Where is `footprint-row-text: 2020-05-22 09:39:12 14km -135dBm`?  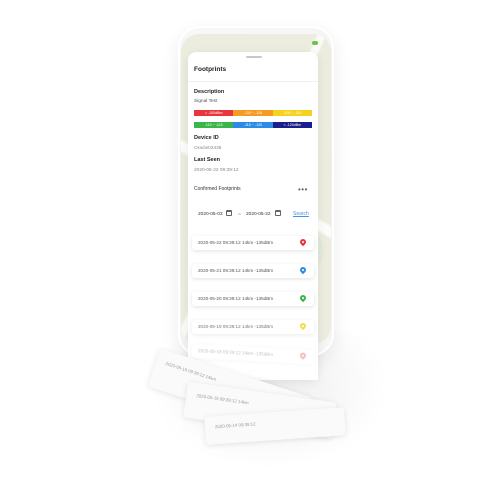
footprint-row-text: 2020-05-22 09:39:12 14km -135dBm is located at coordinates (236, 242).